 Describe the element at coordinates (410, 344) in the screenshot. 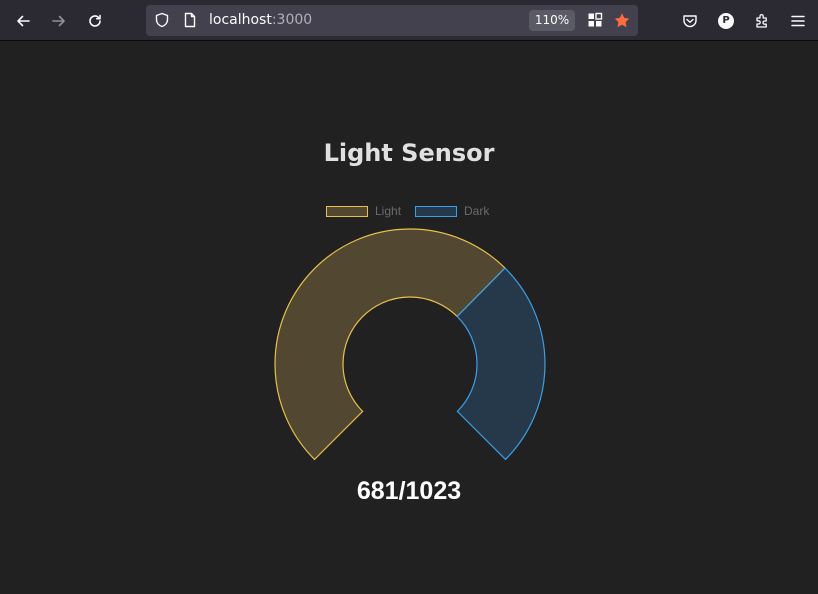

I see `gauge-chart` at that location.